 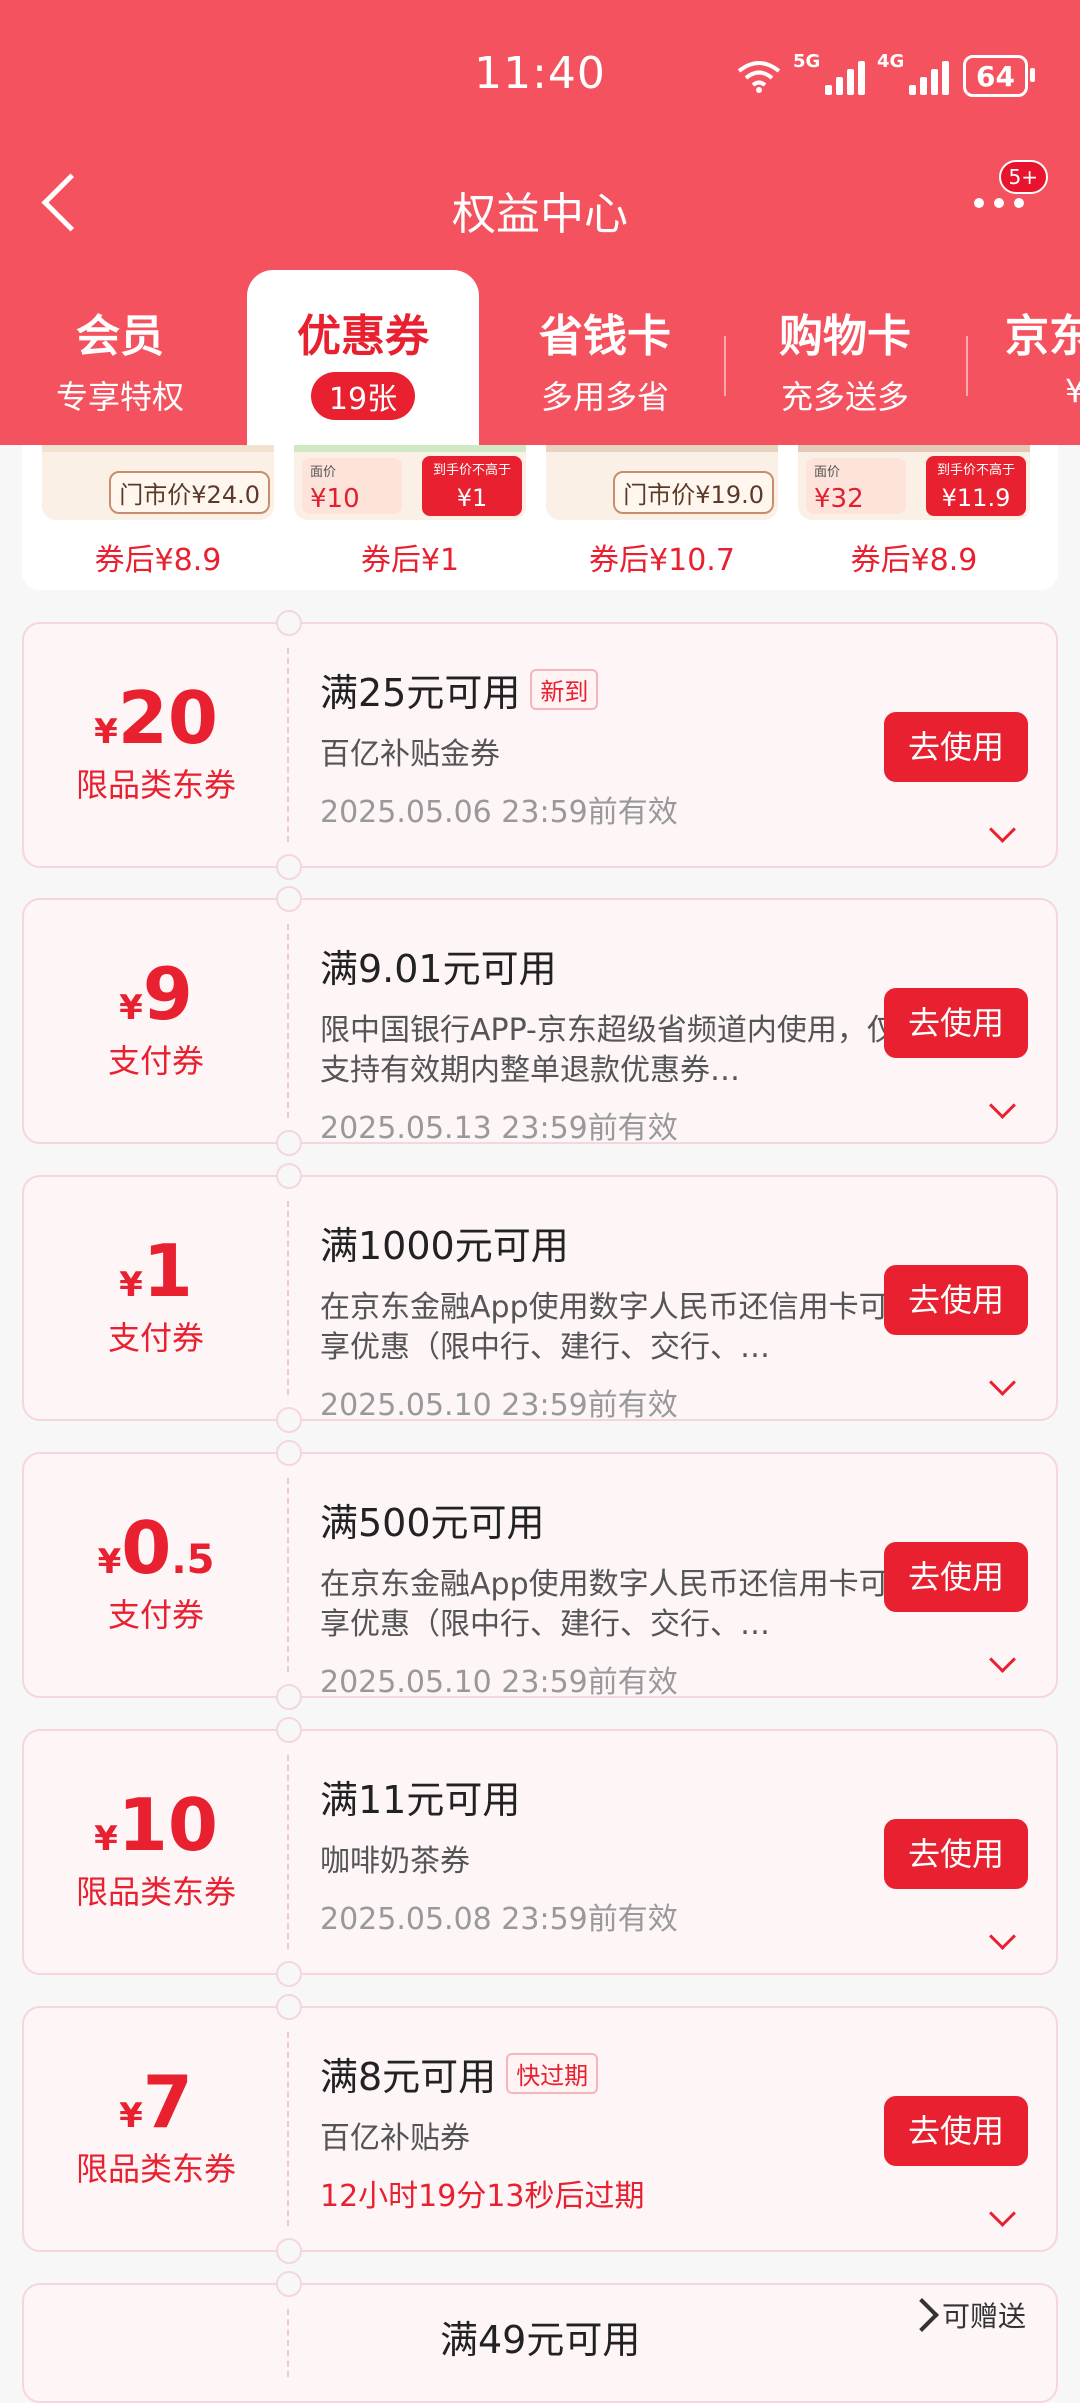 I want to click on tab-shopping-card: 购物卡 充多送多, so click(x=845, y=344).